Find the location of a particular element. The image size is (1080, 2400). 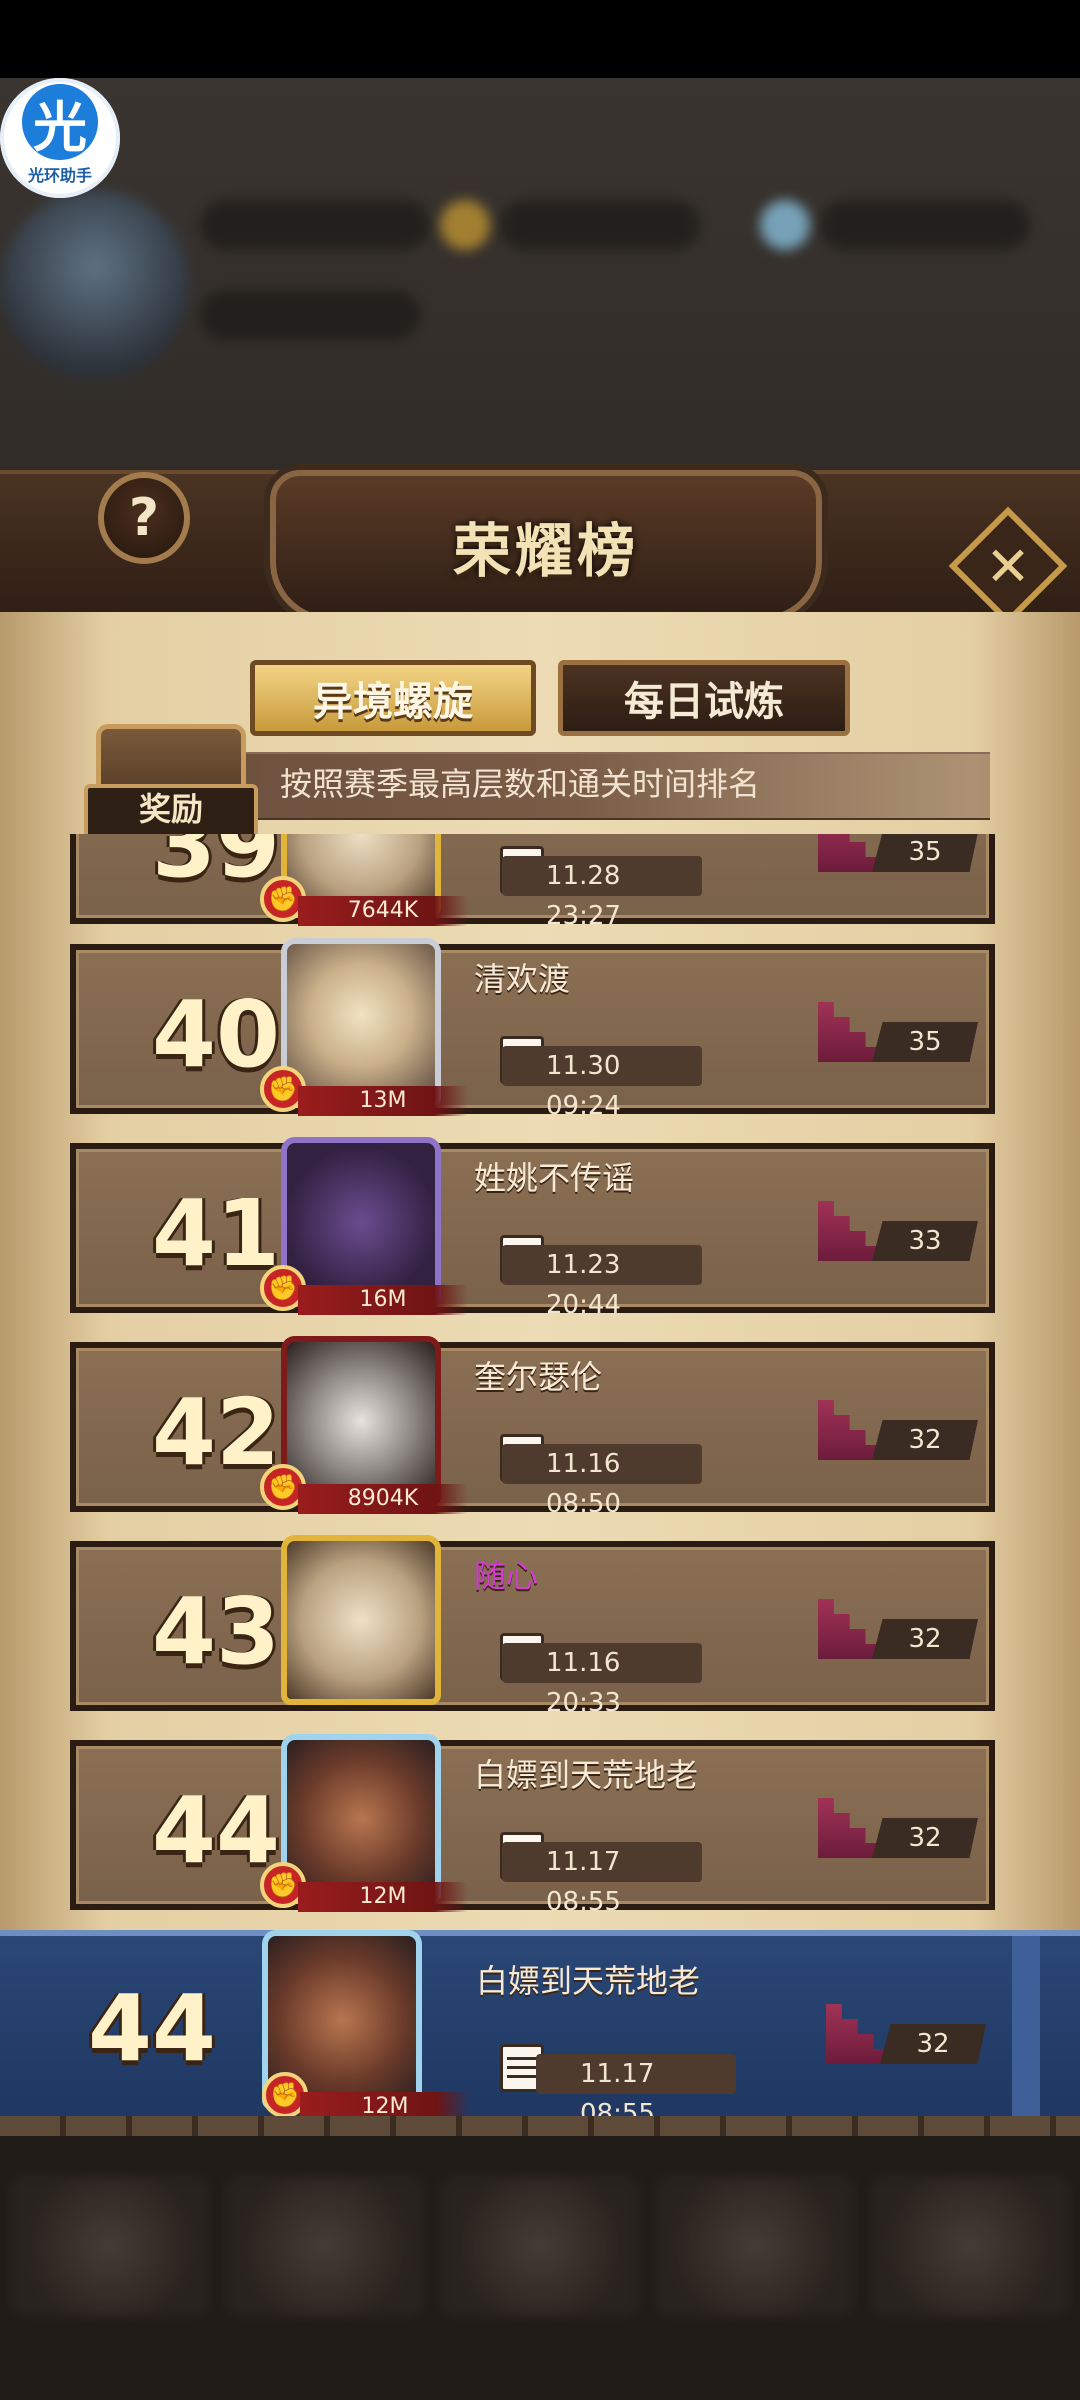

clear-time: 11.16 08:50 is located at coordinates (602, 1481).